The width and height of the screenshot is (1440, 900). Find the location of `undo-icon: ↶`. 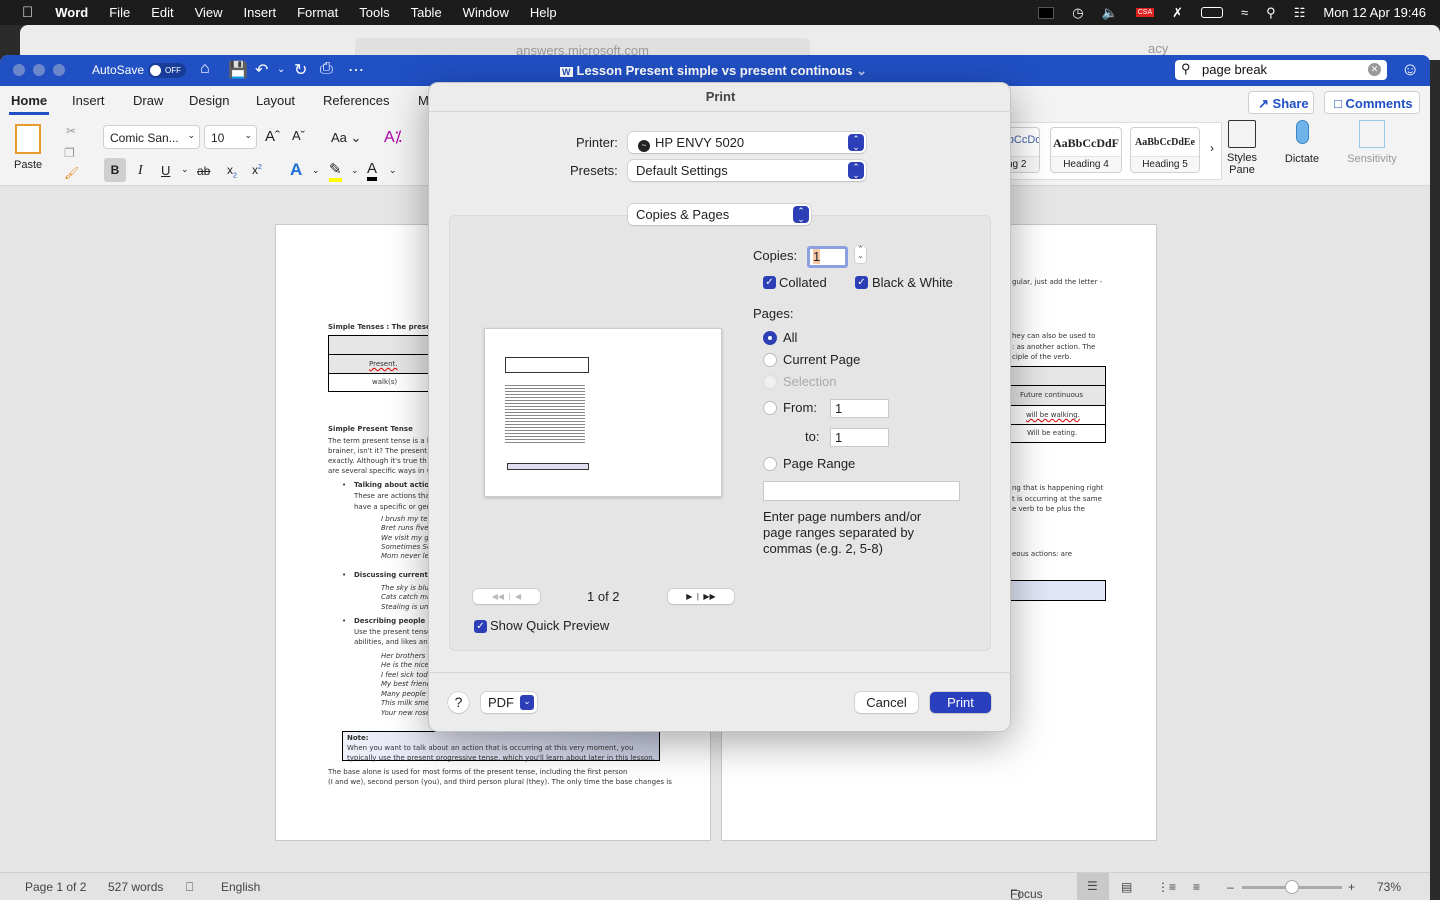

undo-icon: ↶ is located at coordinates (261, 70).